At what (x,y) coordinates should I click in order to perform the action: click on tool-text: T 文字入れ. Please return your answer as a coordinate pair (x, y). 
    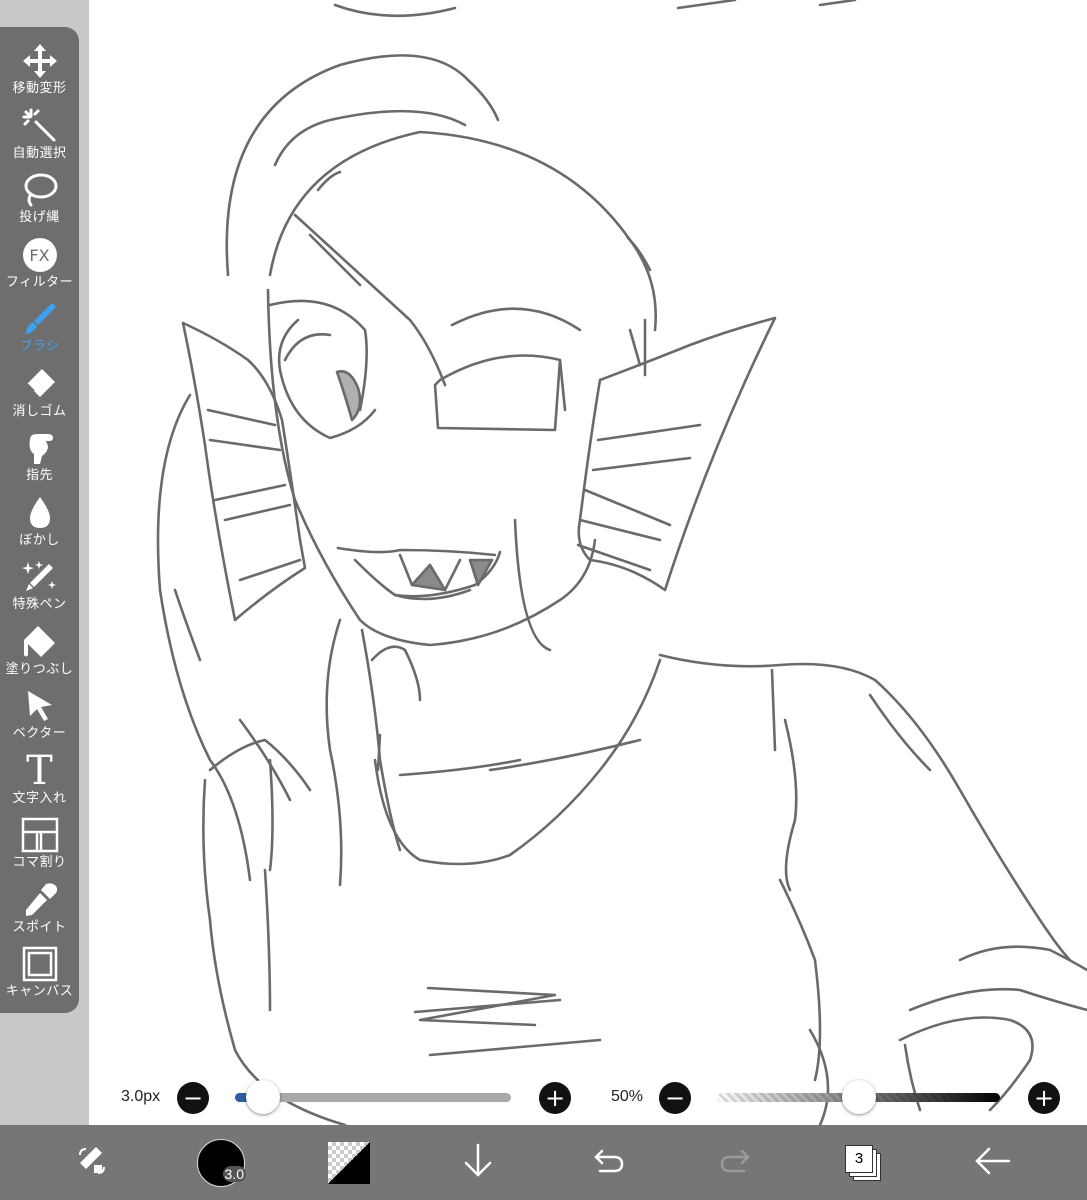
    Looking at the image, I should click on (39, 783).